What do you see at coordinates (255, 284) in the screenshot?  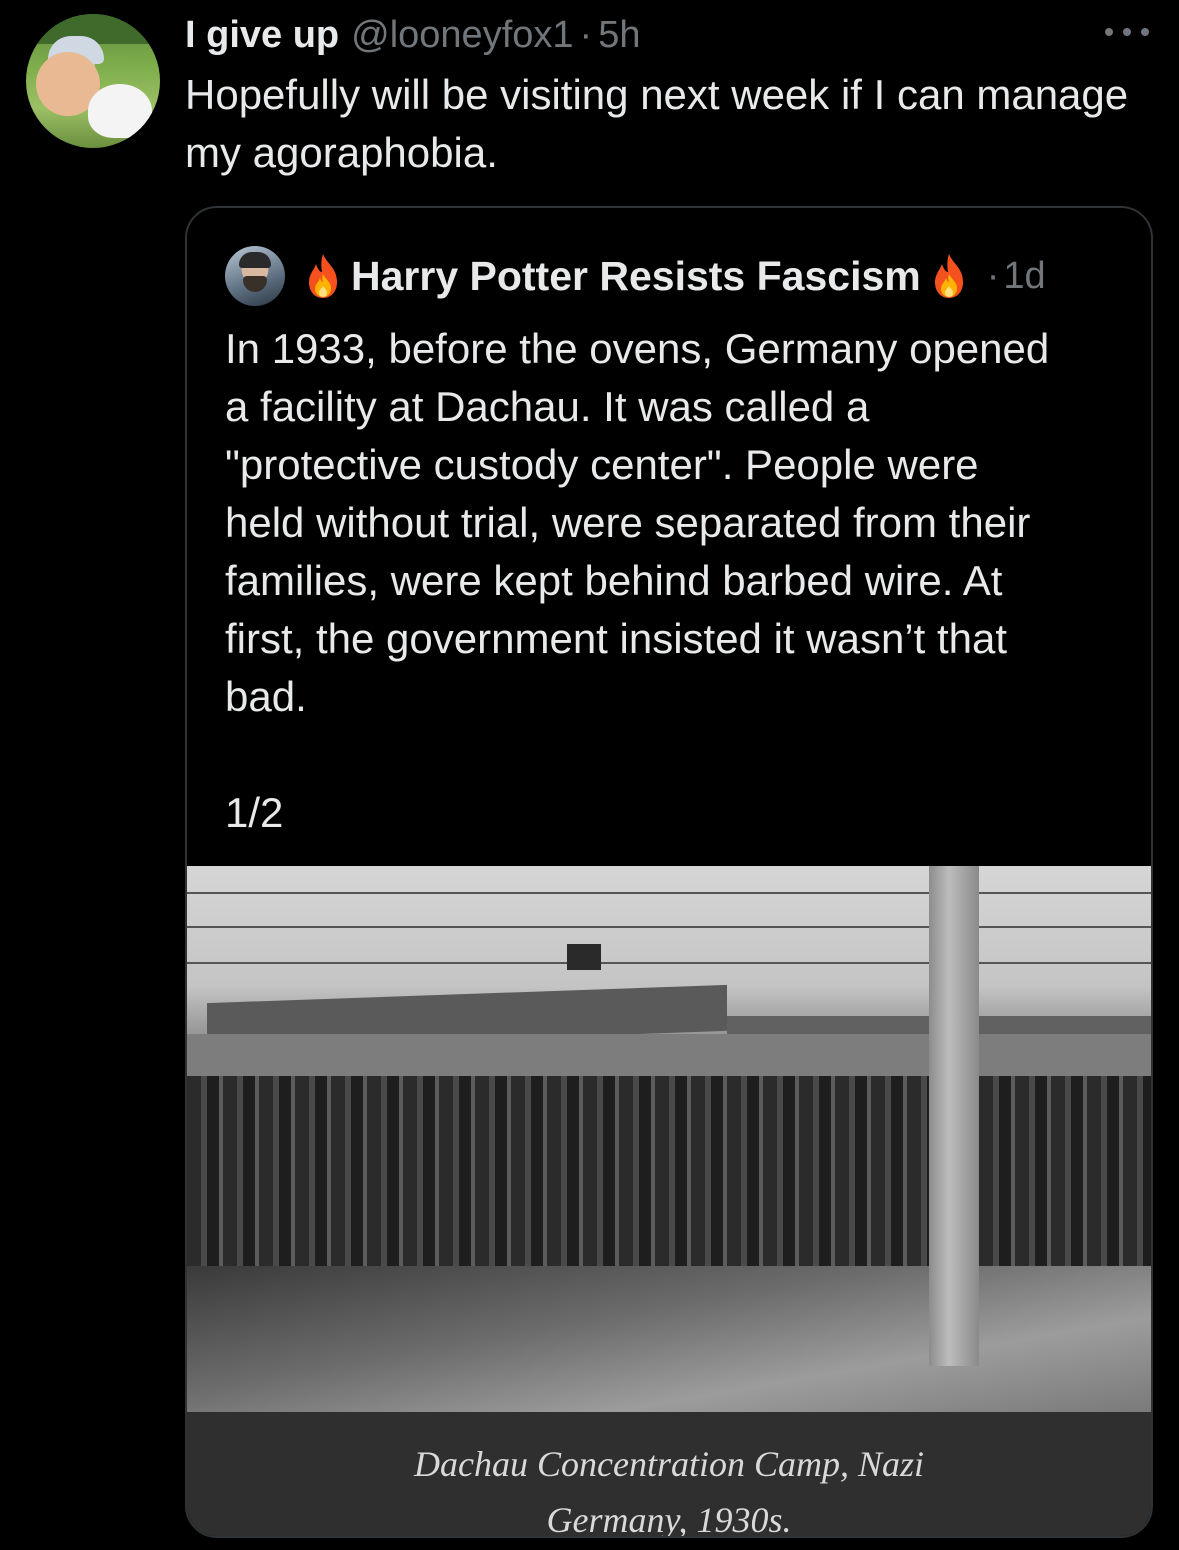 I see `q-avatar-beard` at bounding box center [255, 284].